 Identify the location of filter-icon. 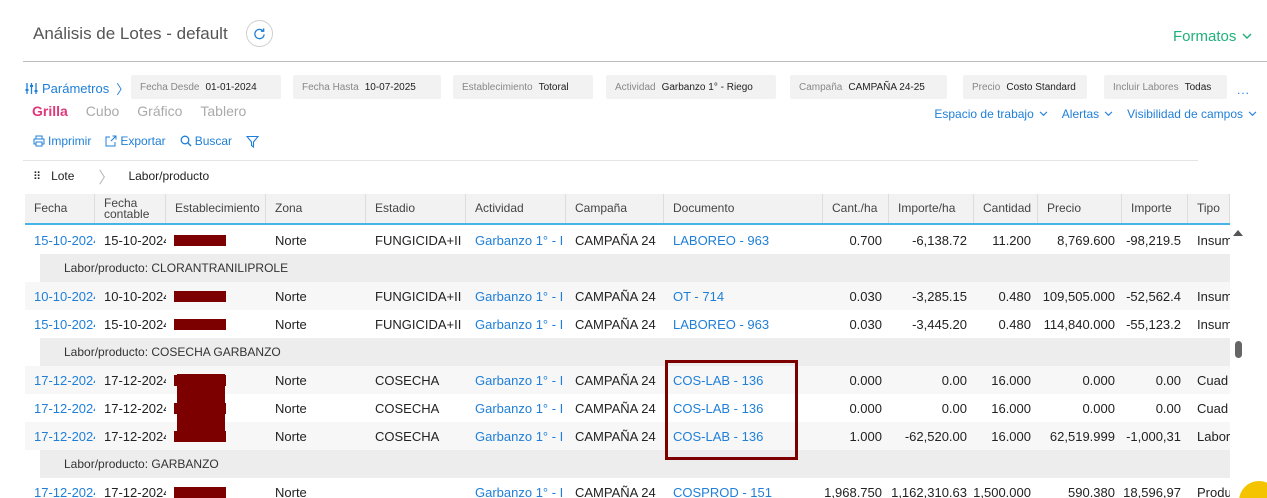
(253, 141).